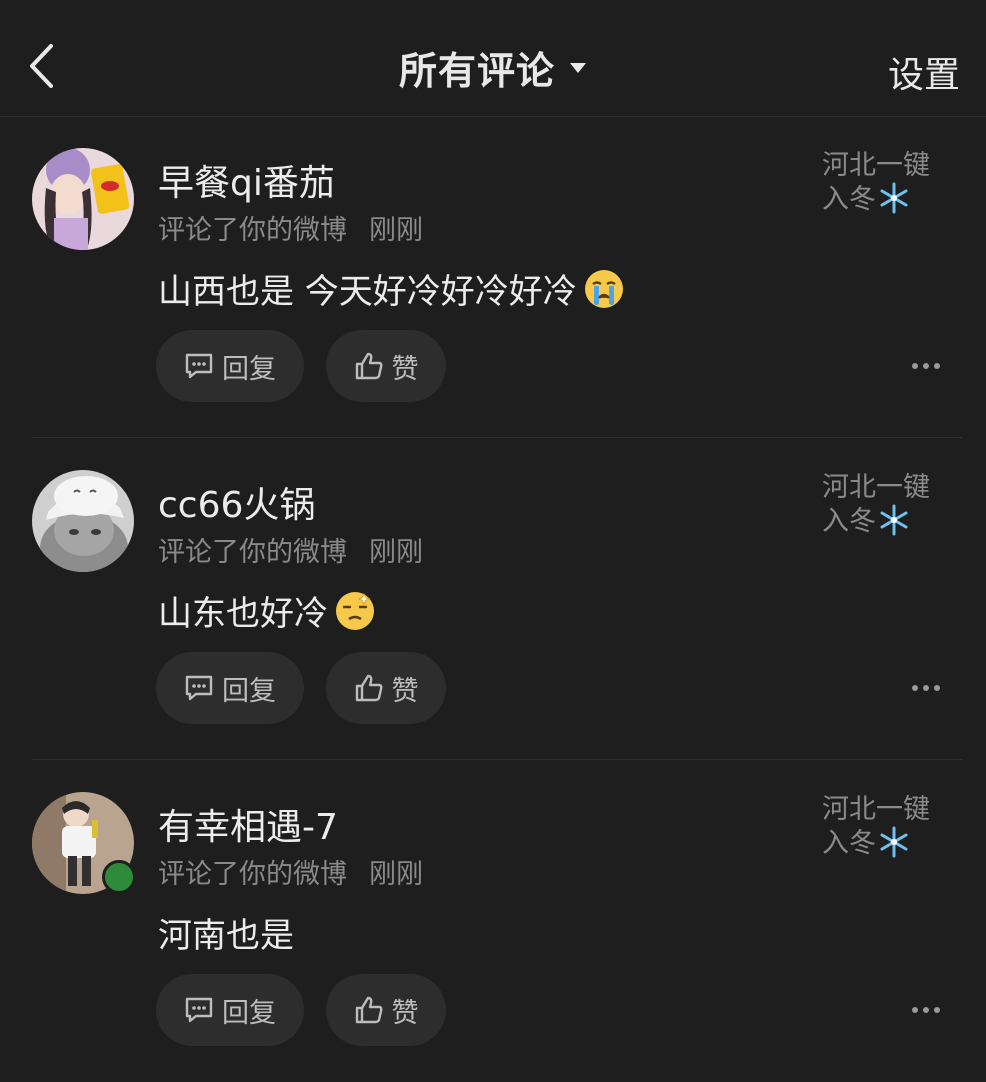  I want to click on caret-down-icon, so click(578, 67).